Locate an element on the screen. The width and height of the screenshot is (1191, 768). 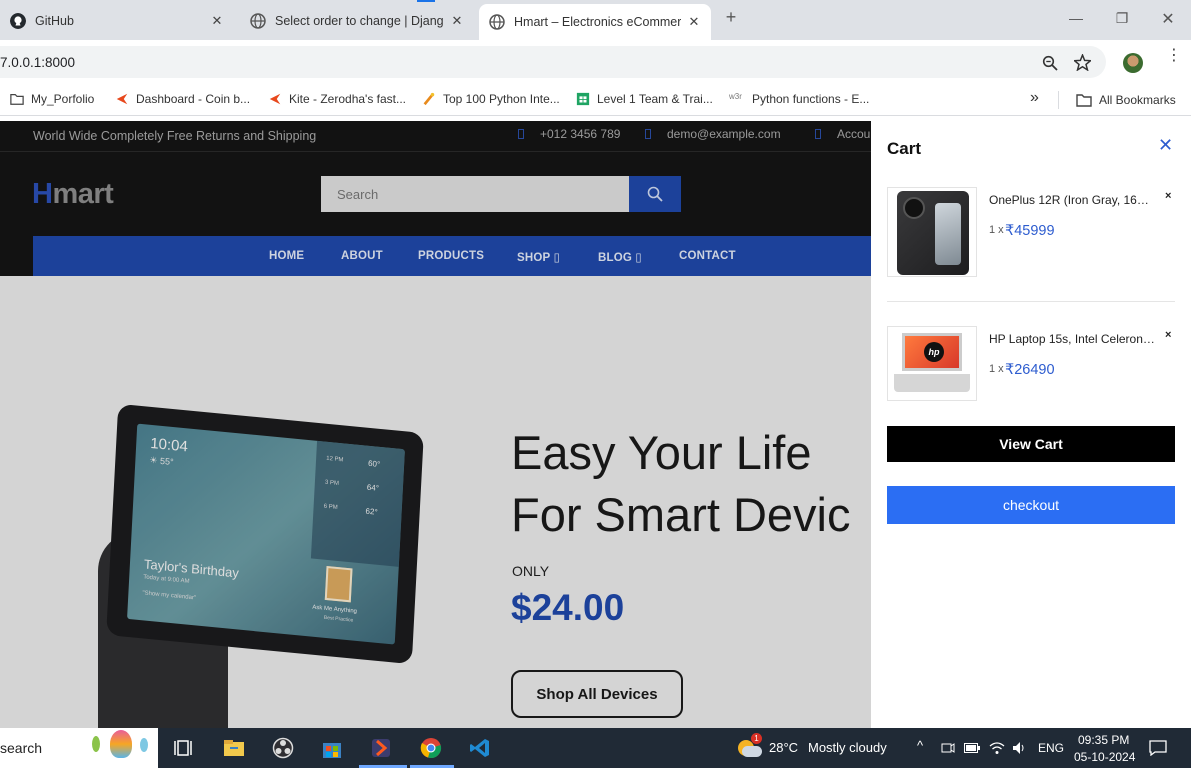
search-button is located at coordinates (655, 194).